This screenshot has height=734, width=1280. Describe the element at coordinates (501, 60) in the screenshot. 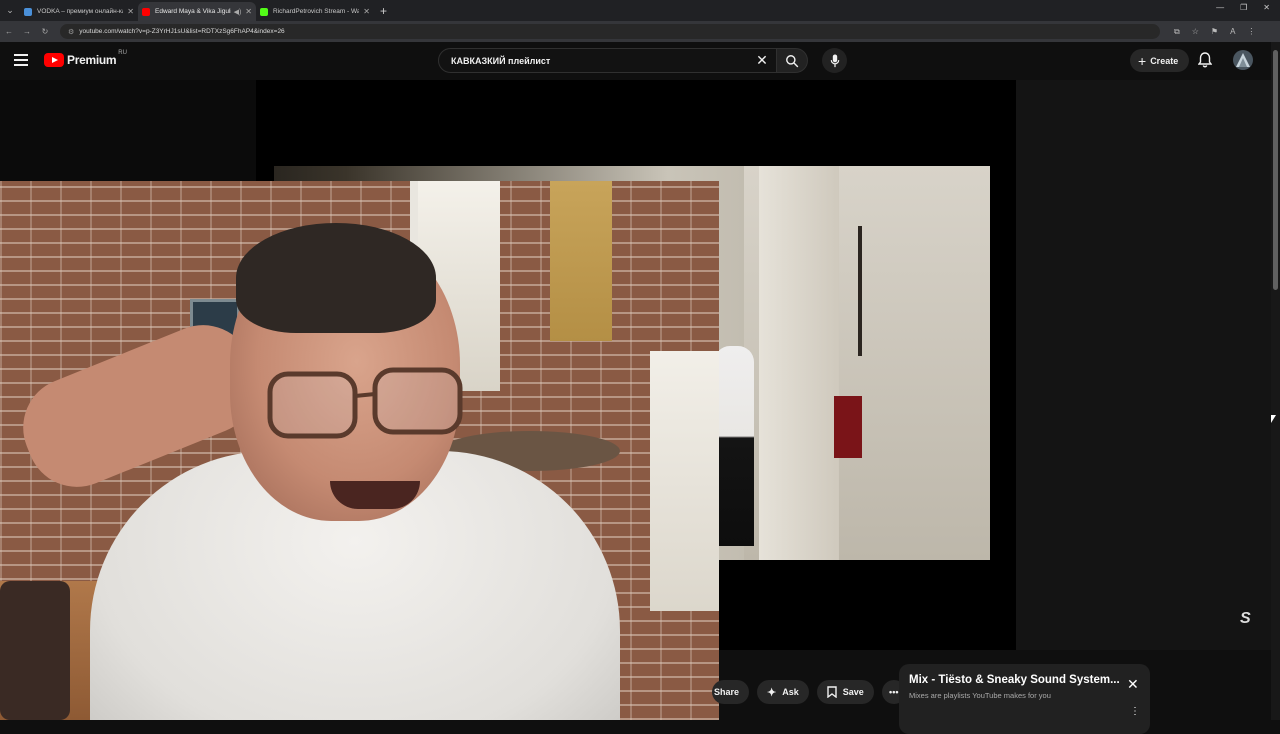

I see `search-query: КАВКАЗКИЙ плейлист` at that location.